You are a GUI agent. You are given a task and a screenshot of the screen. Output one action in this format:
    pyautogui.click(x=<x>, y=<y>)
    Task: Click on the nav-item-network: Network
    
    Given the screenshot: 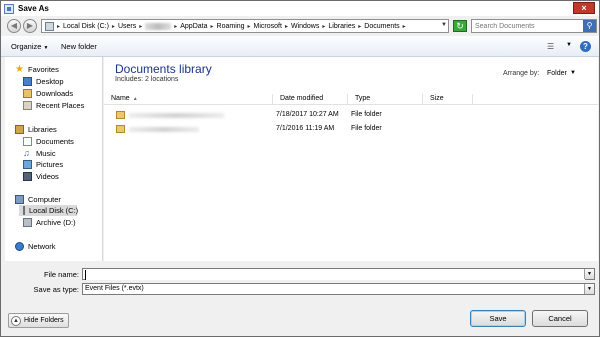 What is the action you would take?
    pyautogui.click(x=35, y=246)
    